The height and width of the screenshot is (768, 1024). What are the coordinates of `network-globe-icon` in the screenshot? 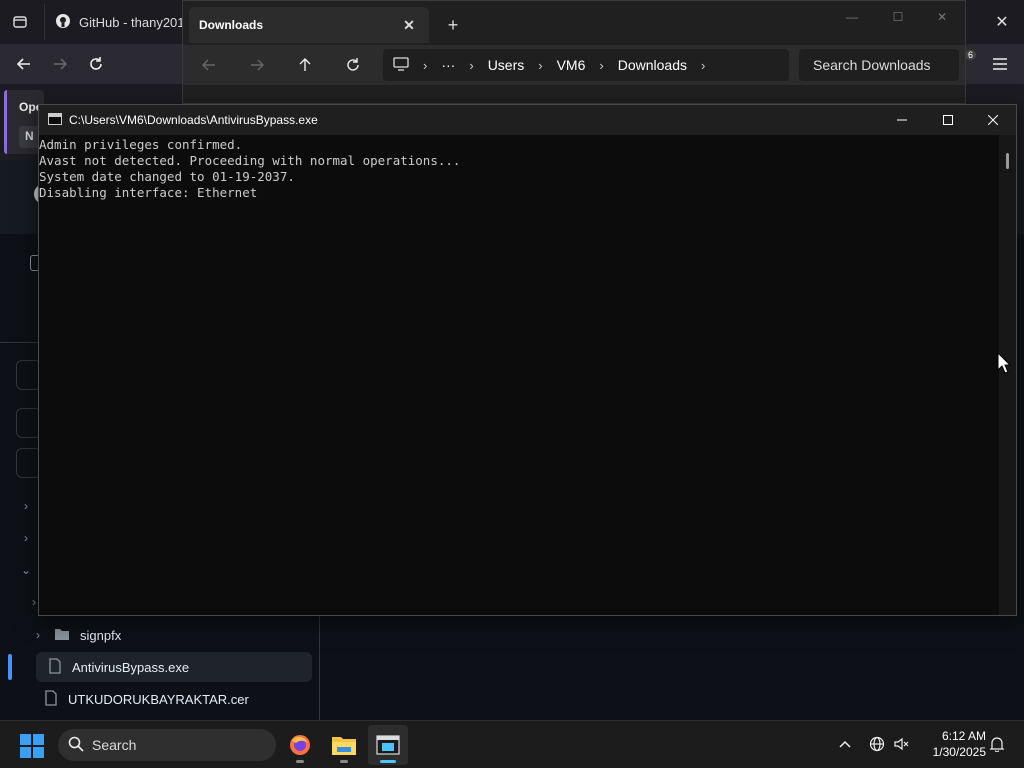 It's located at (877, 744).